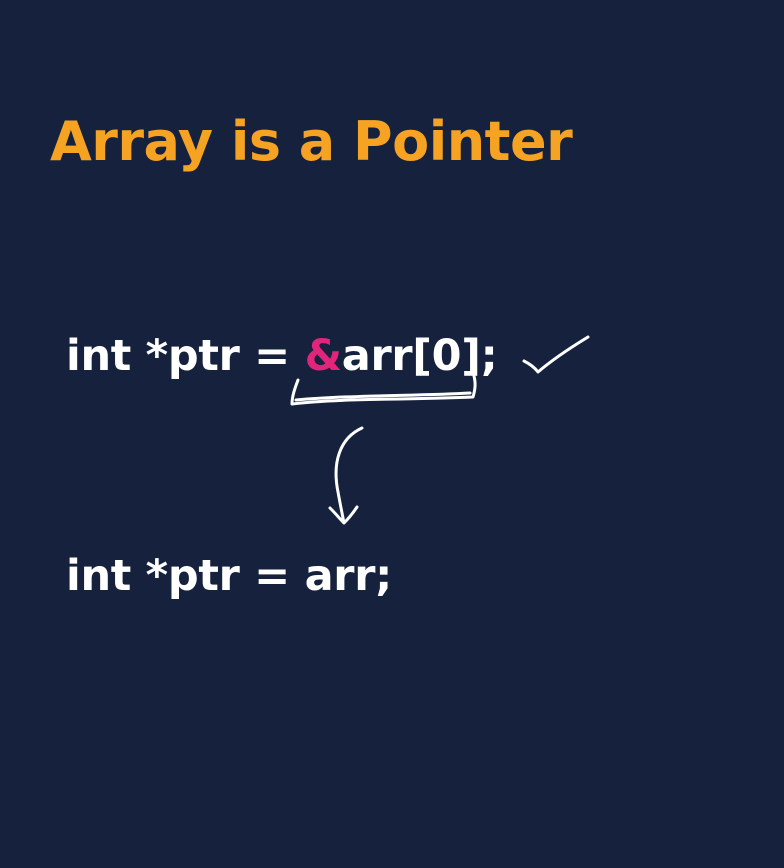  What do you see at coordinates (556, 354) in the screenshot?
I see `checkmark-icon` at bounding box center [556, 354].